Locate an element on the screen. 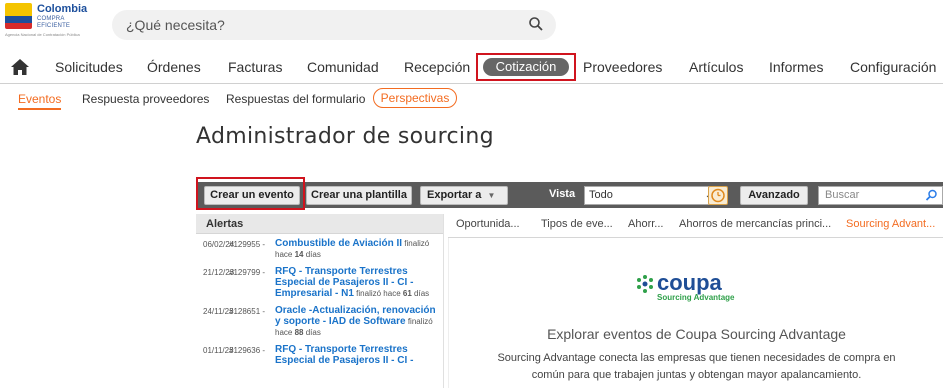 The height and width of the screenshot is (388, 943). view-label: Vista is located at coordinates (562, 194).